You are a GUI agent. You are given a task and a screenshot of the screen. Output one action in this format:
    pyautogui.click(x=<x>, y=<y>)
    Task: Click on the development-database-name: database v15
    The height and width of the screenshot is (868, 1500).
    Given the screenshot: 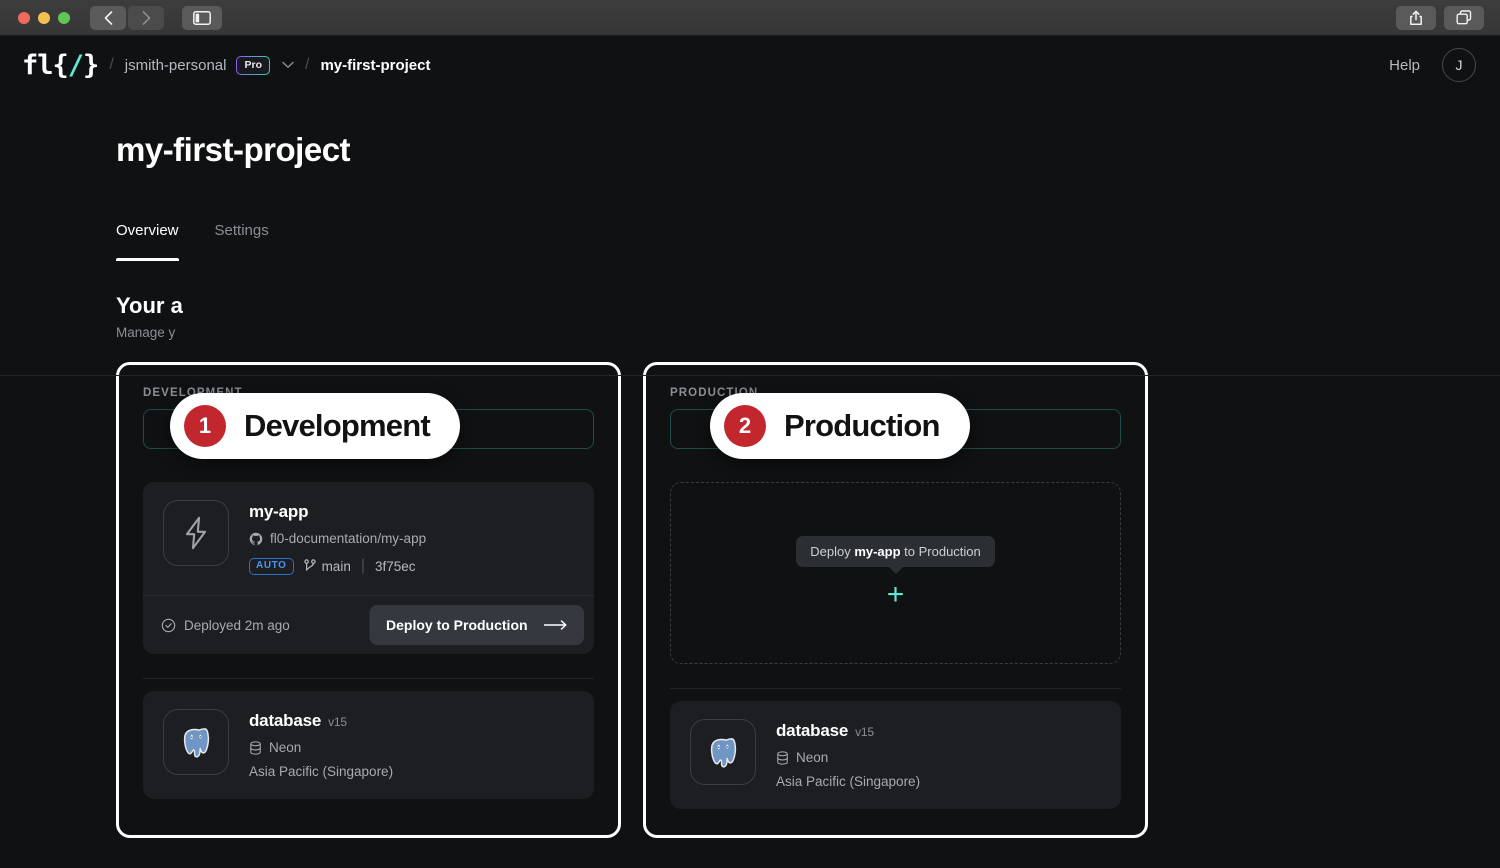 What is the action you would take?
    pyautogui.click(x=321, y=721)
    